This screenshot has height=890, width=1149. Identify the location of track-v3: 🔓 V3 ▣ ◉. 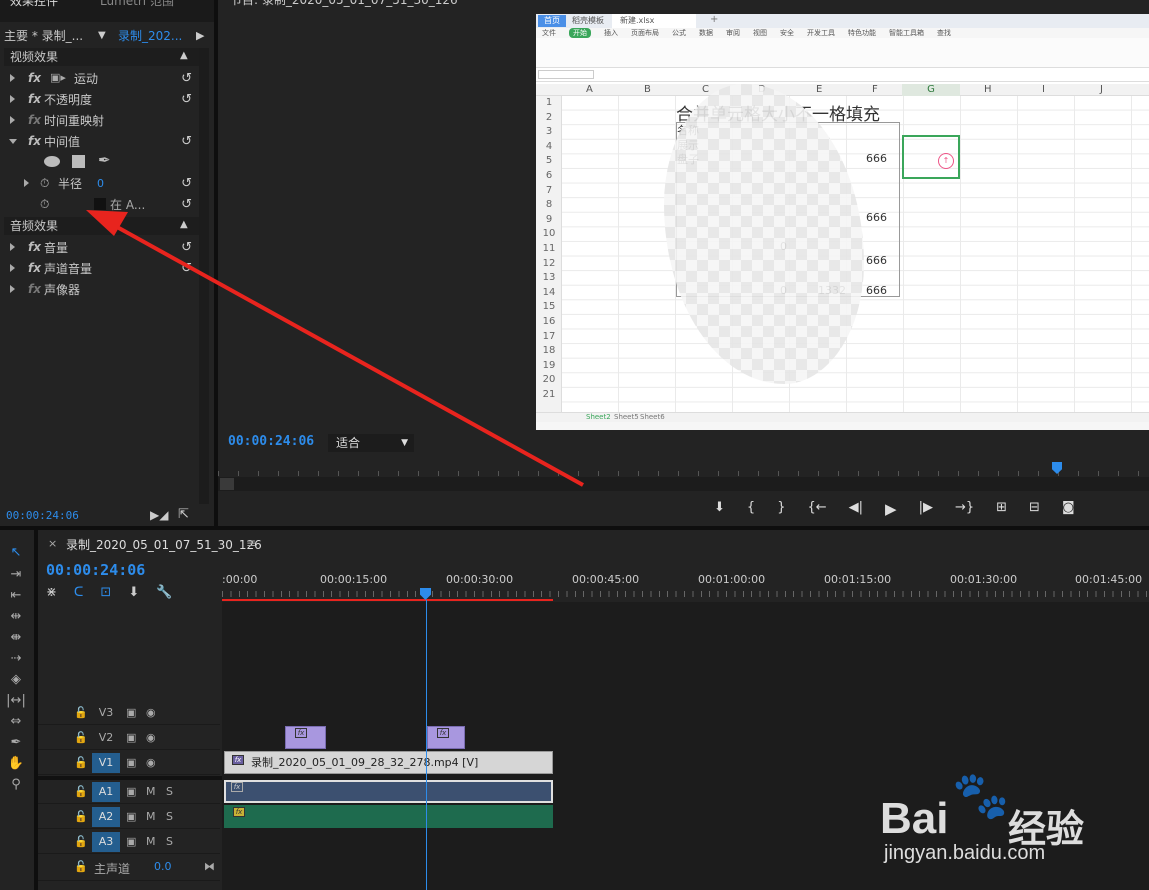
(129, 713).